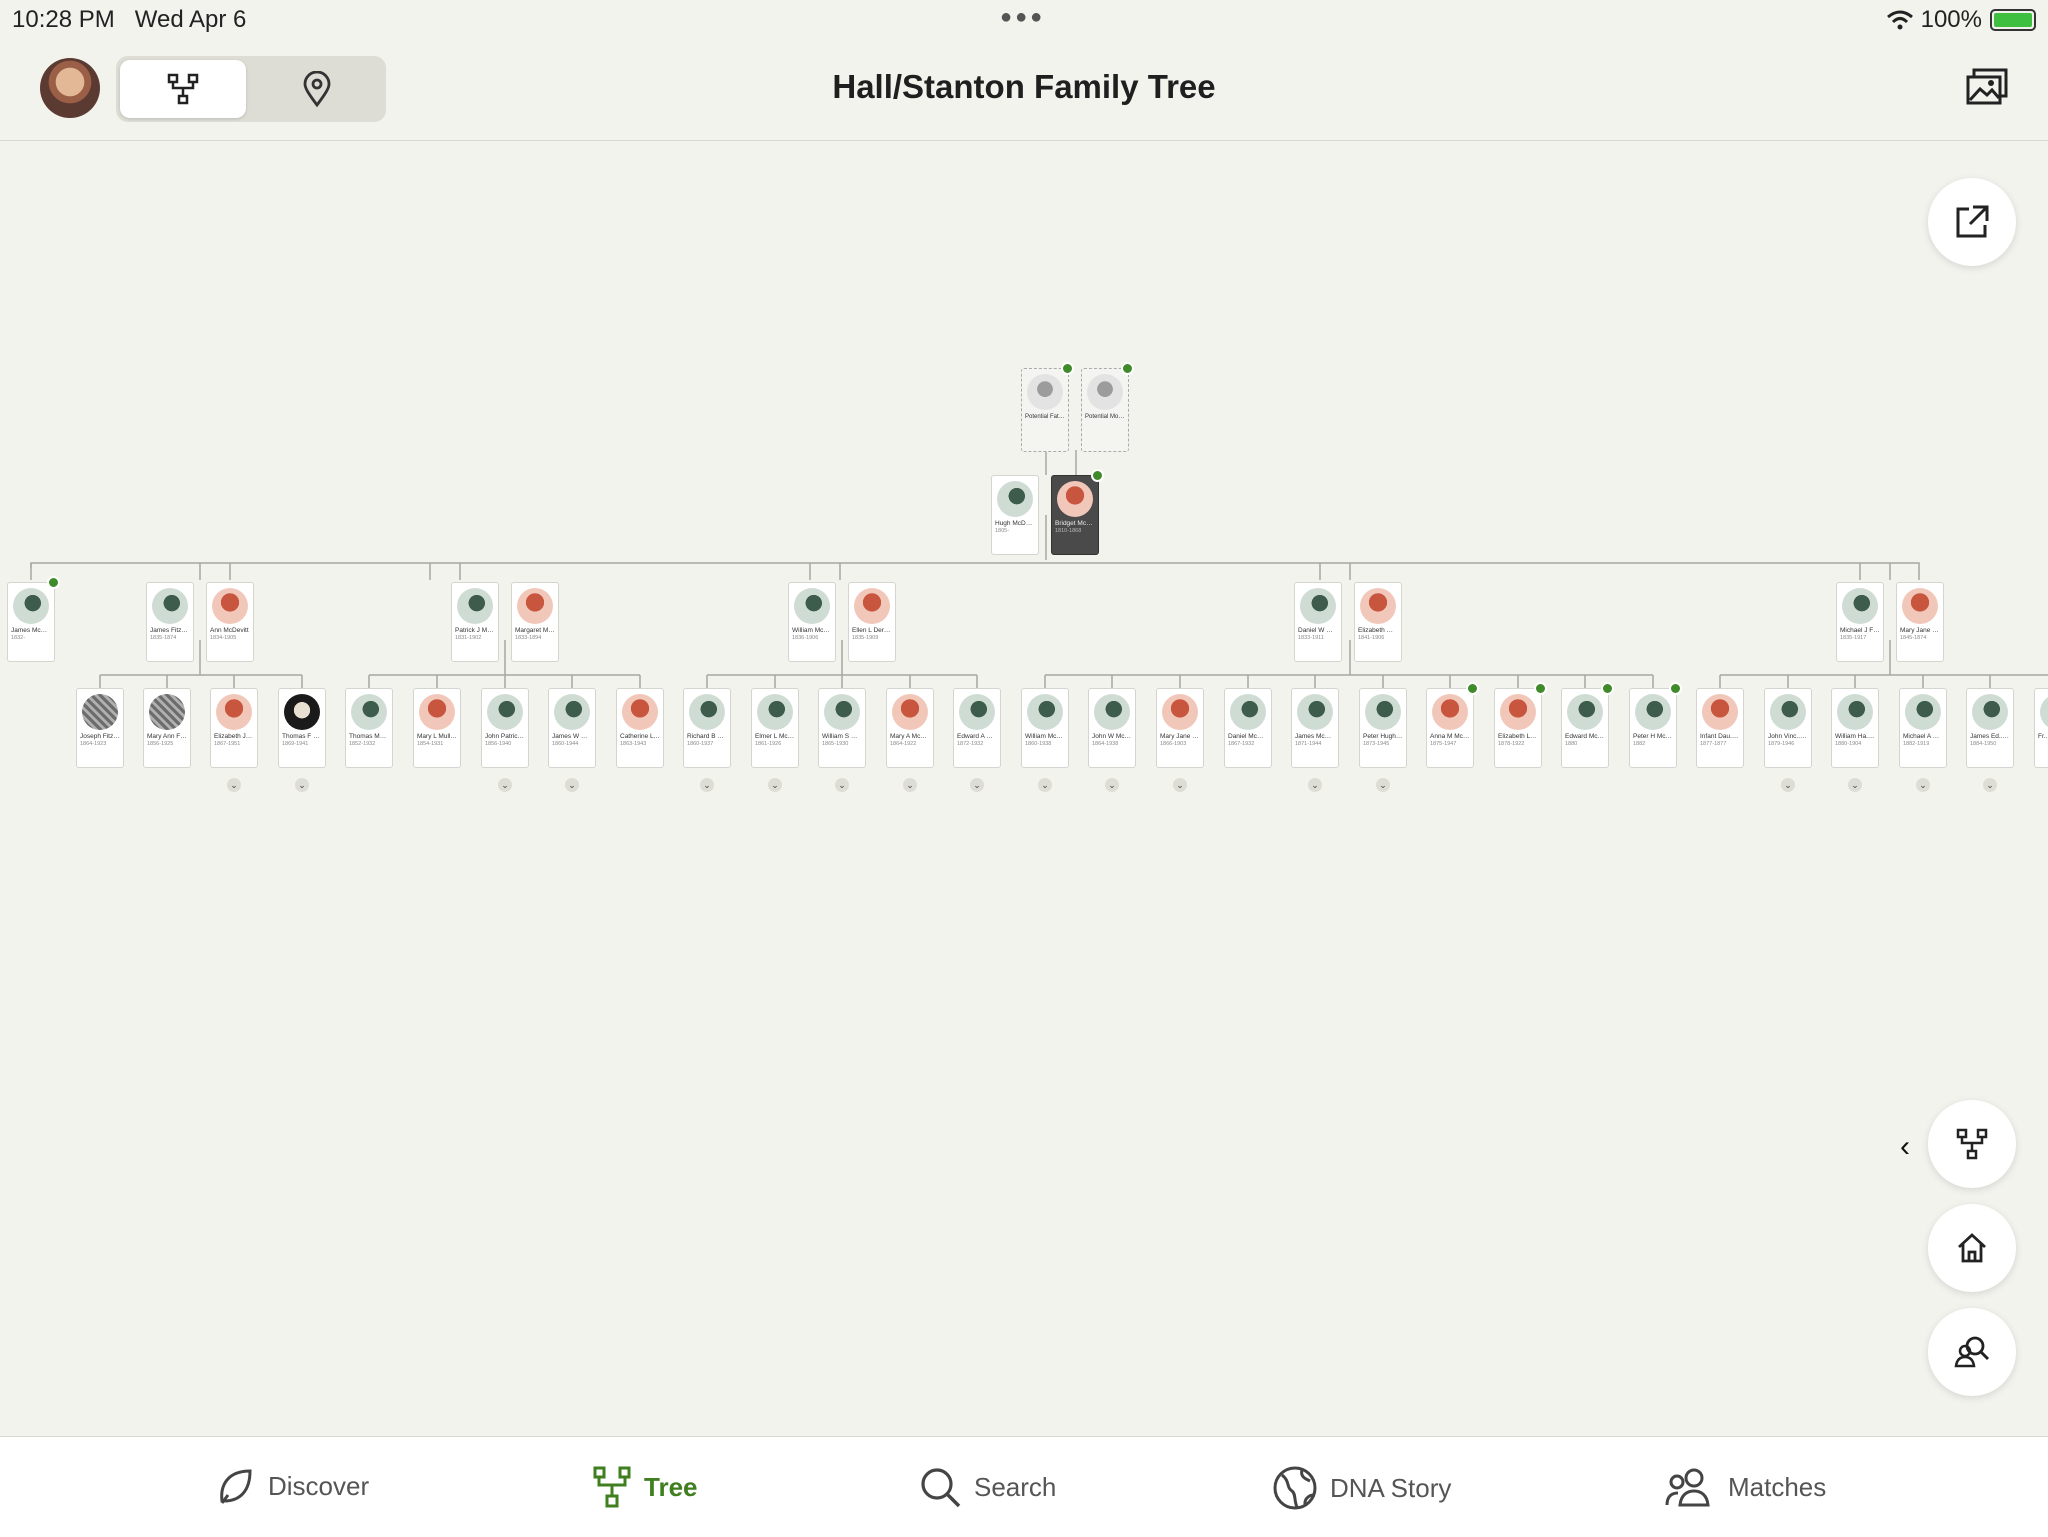  What do you see at coordinates (1972, 1248) in the screenshot?
I see `home-person-button` at bounding box center [1972, 1248].